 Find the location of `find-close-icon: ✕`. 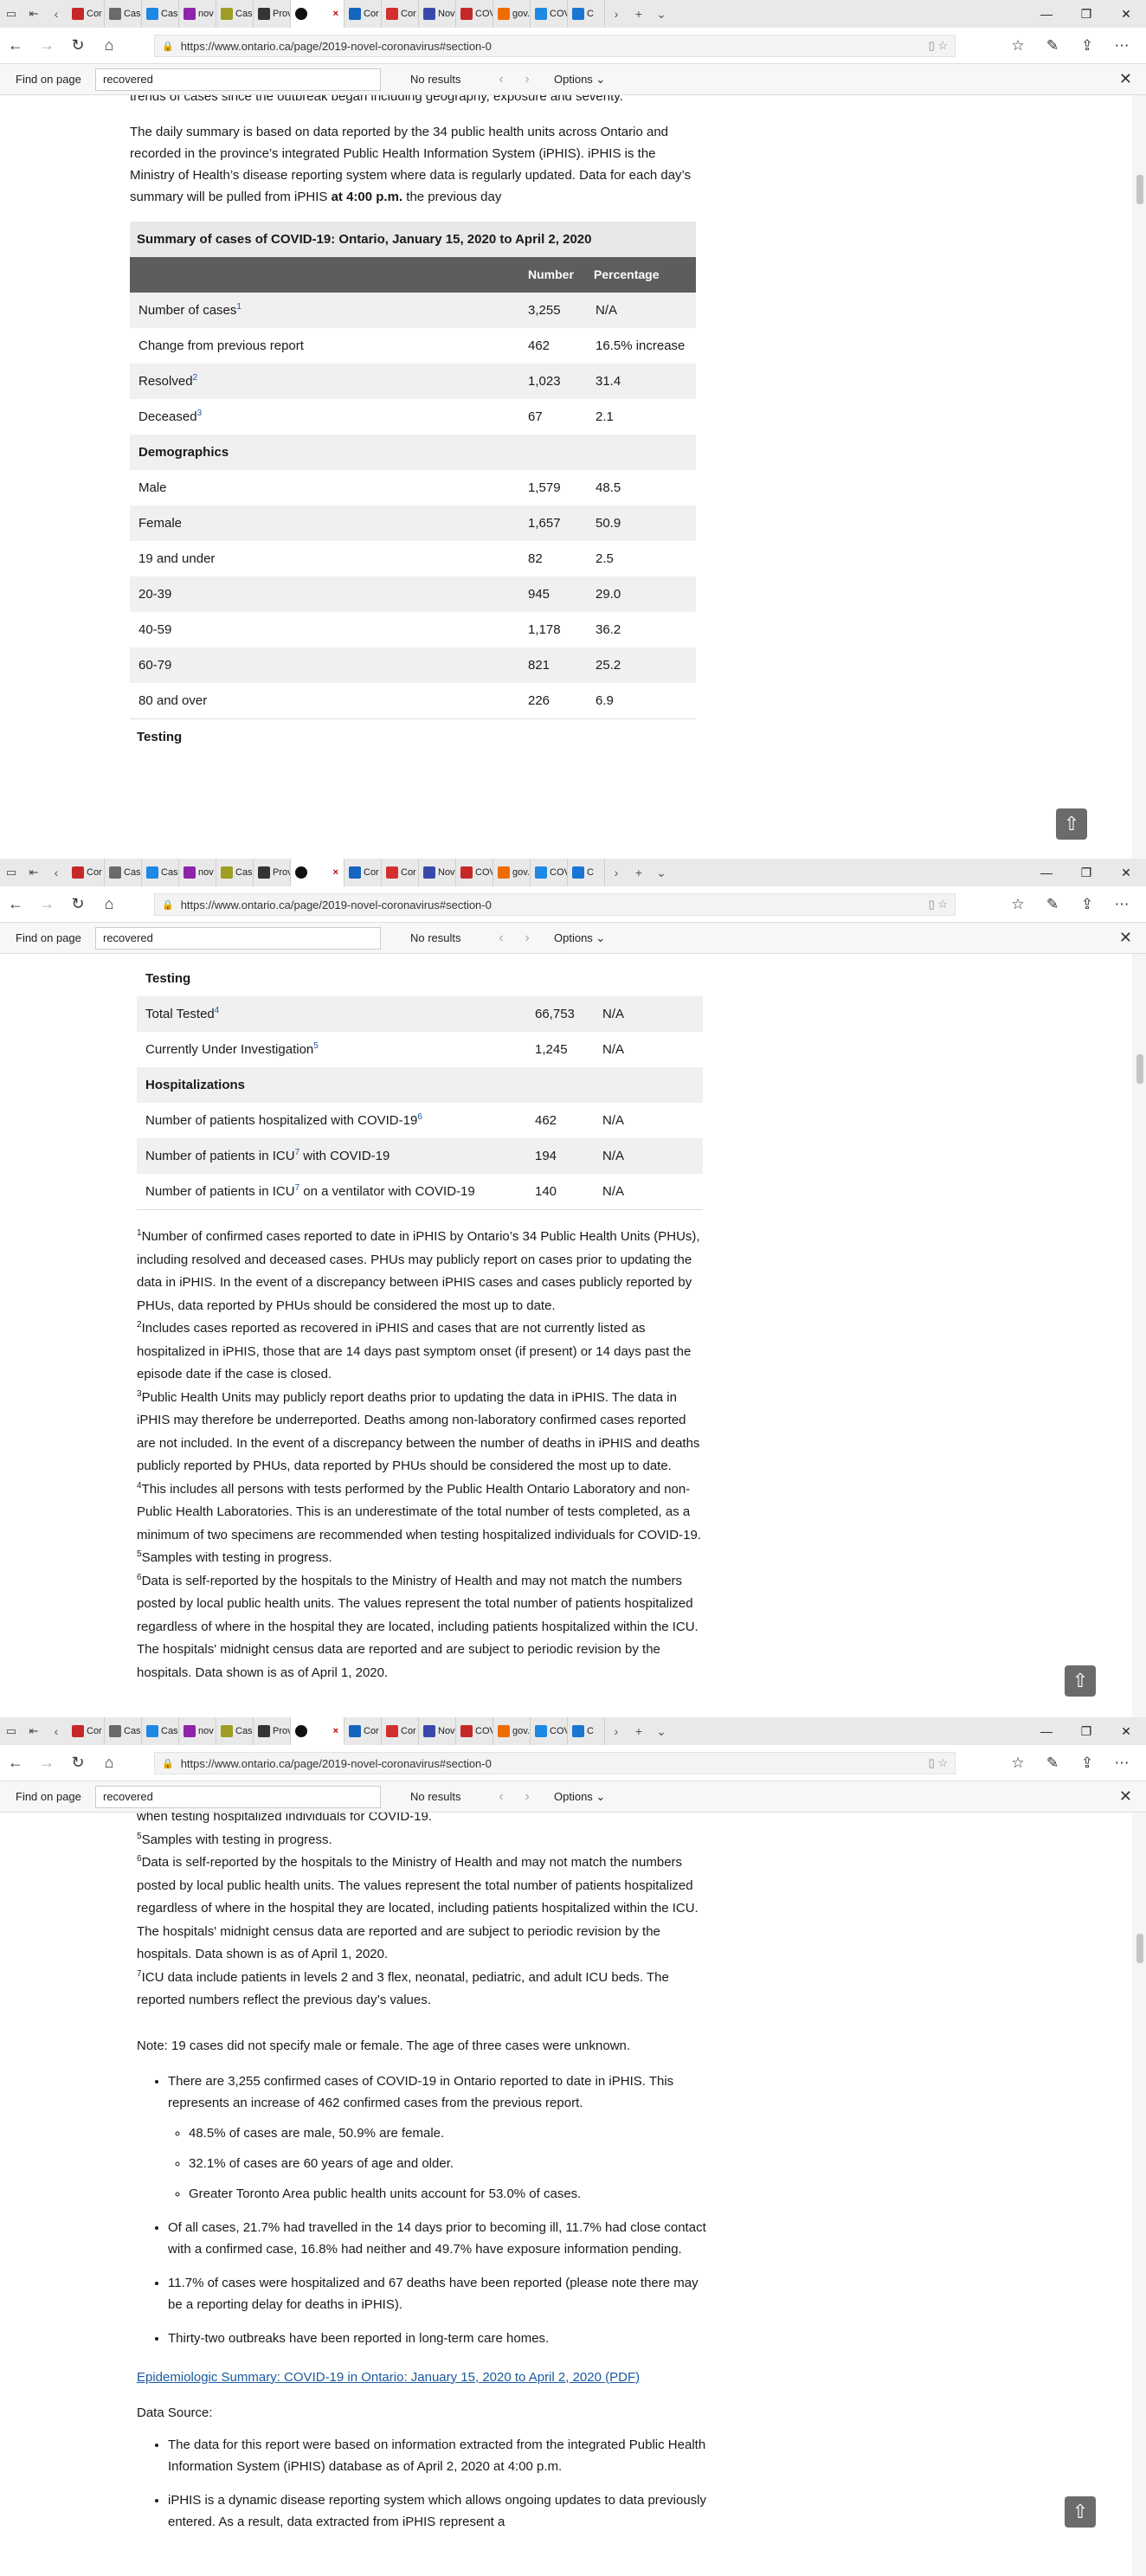

find-close-icon: ✕ is located at coordinates (1125, 938).